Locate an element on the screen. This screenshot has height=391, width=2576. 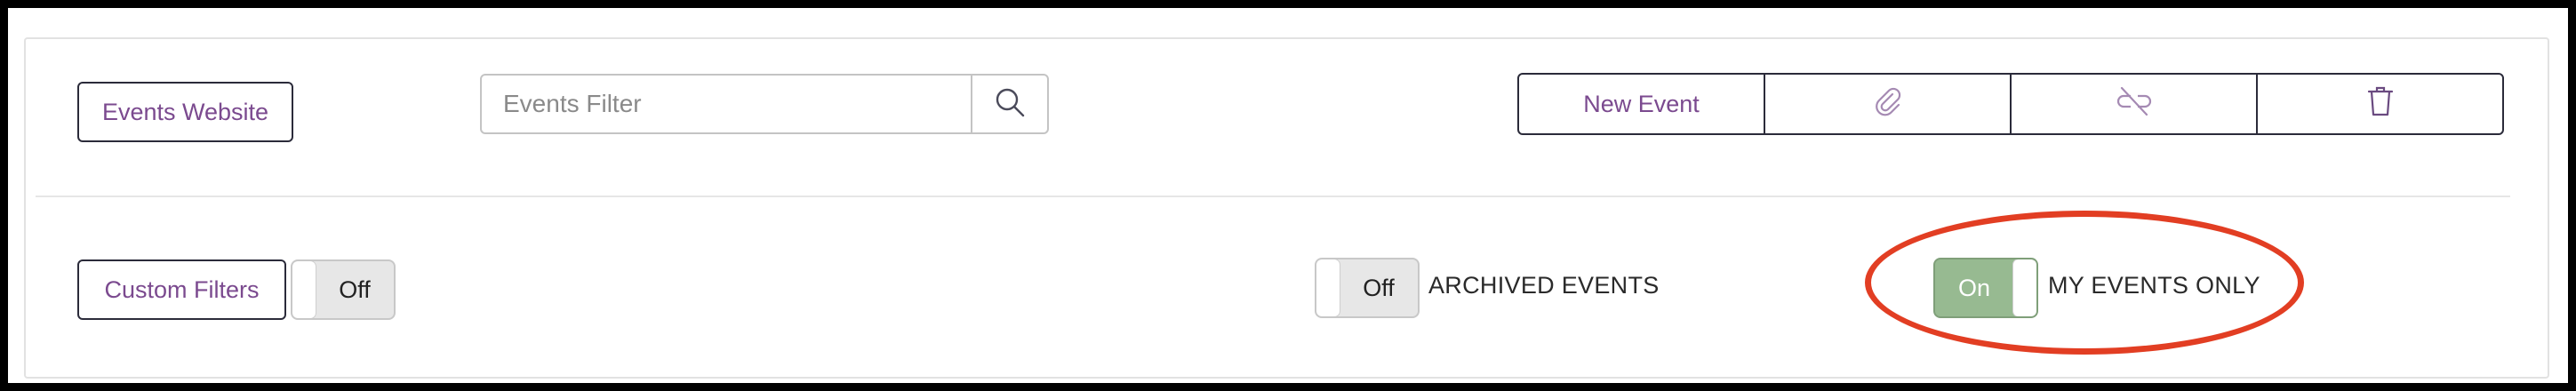
search-icon is located at coordinates (1010, 105).